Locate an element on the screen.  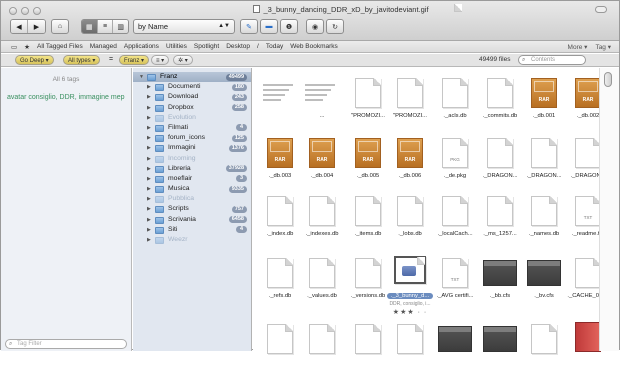
favorite-item: Web Bookmarks is located at coordinates (314, 46).